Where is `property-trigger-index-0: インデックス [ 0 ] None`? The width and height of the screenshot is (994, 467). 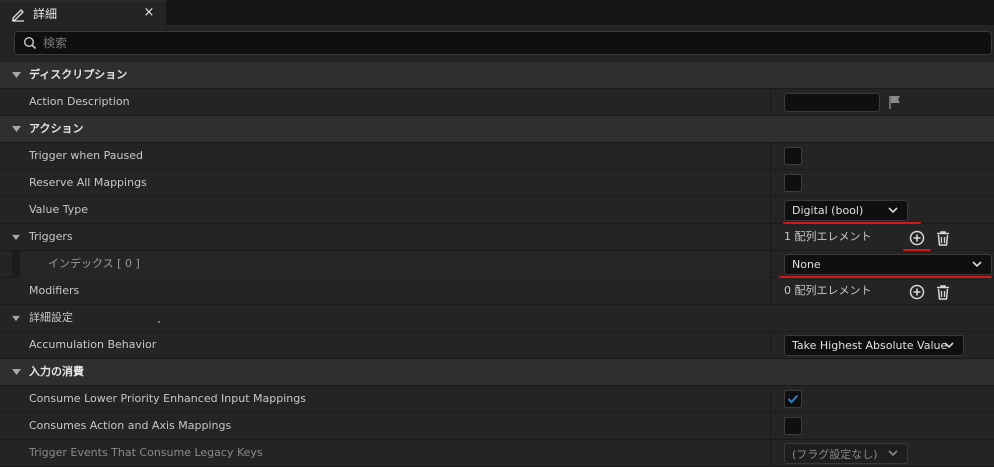 property-trigger-index-0: インデックス [ 0 ] None is located at coordinates (497, 264).